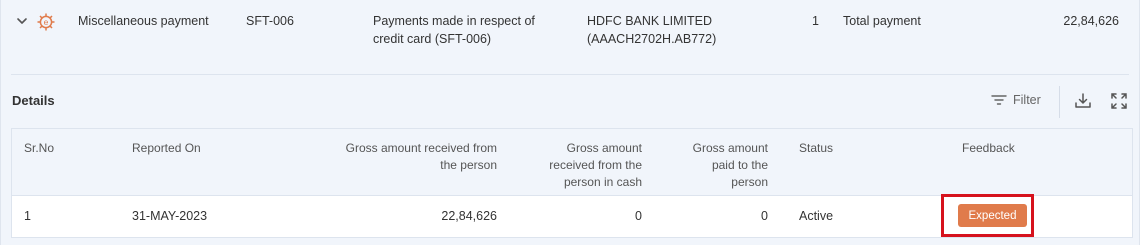 This screenshot has width=1140, height=245. Describe the element at coordinates (1091, 21) in the screenshot. I see `summary-amount: 22,84,626` at that location.